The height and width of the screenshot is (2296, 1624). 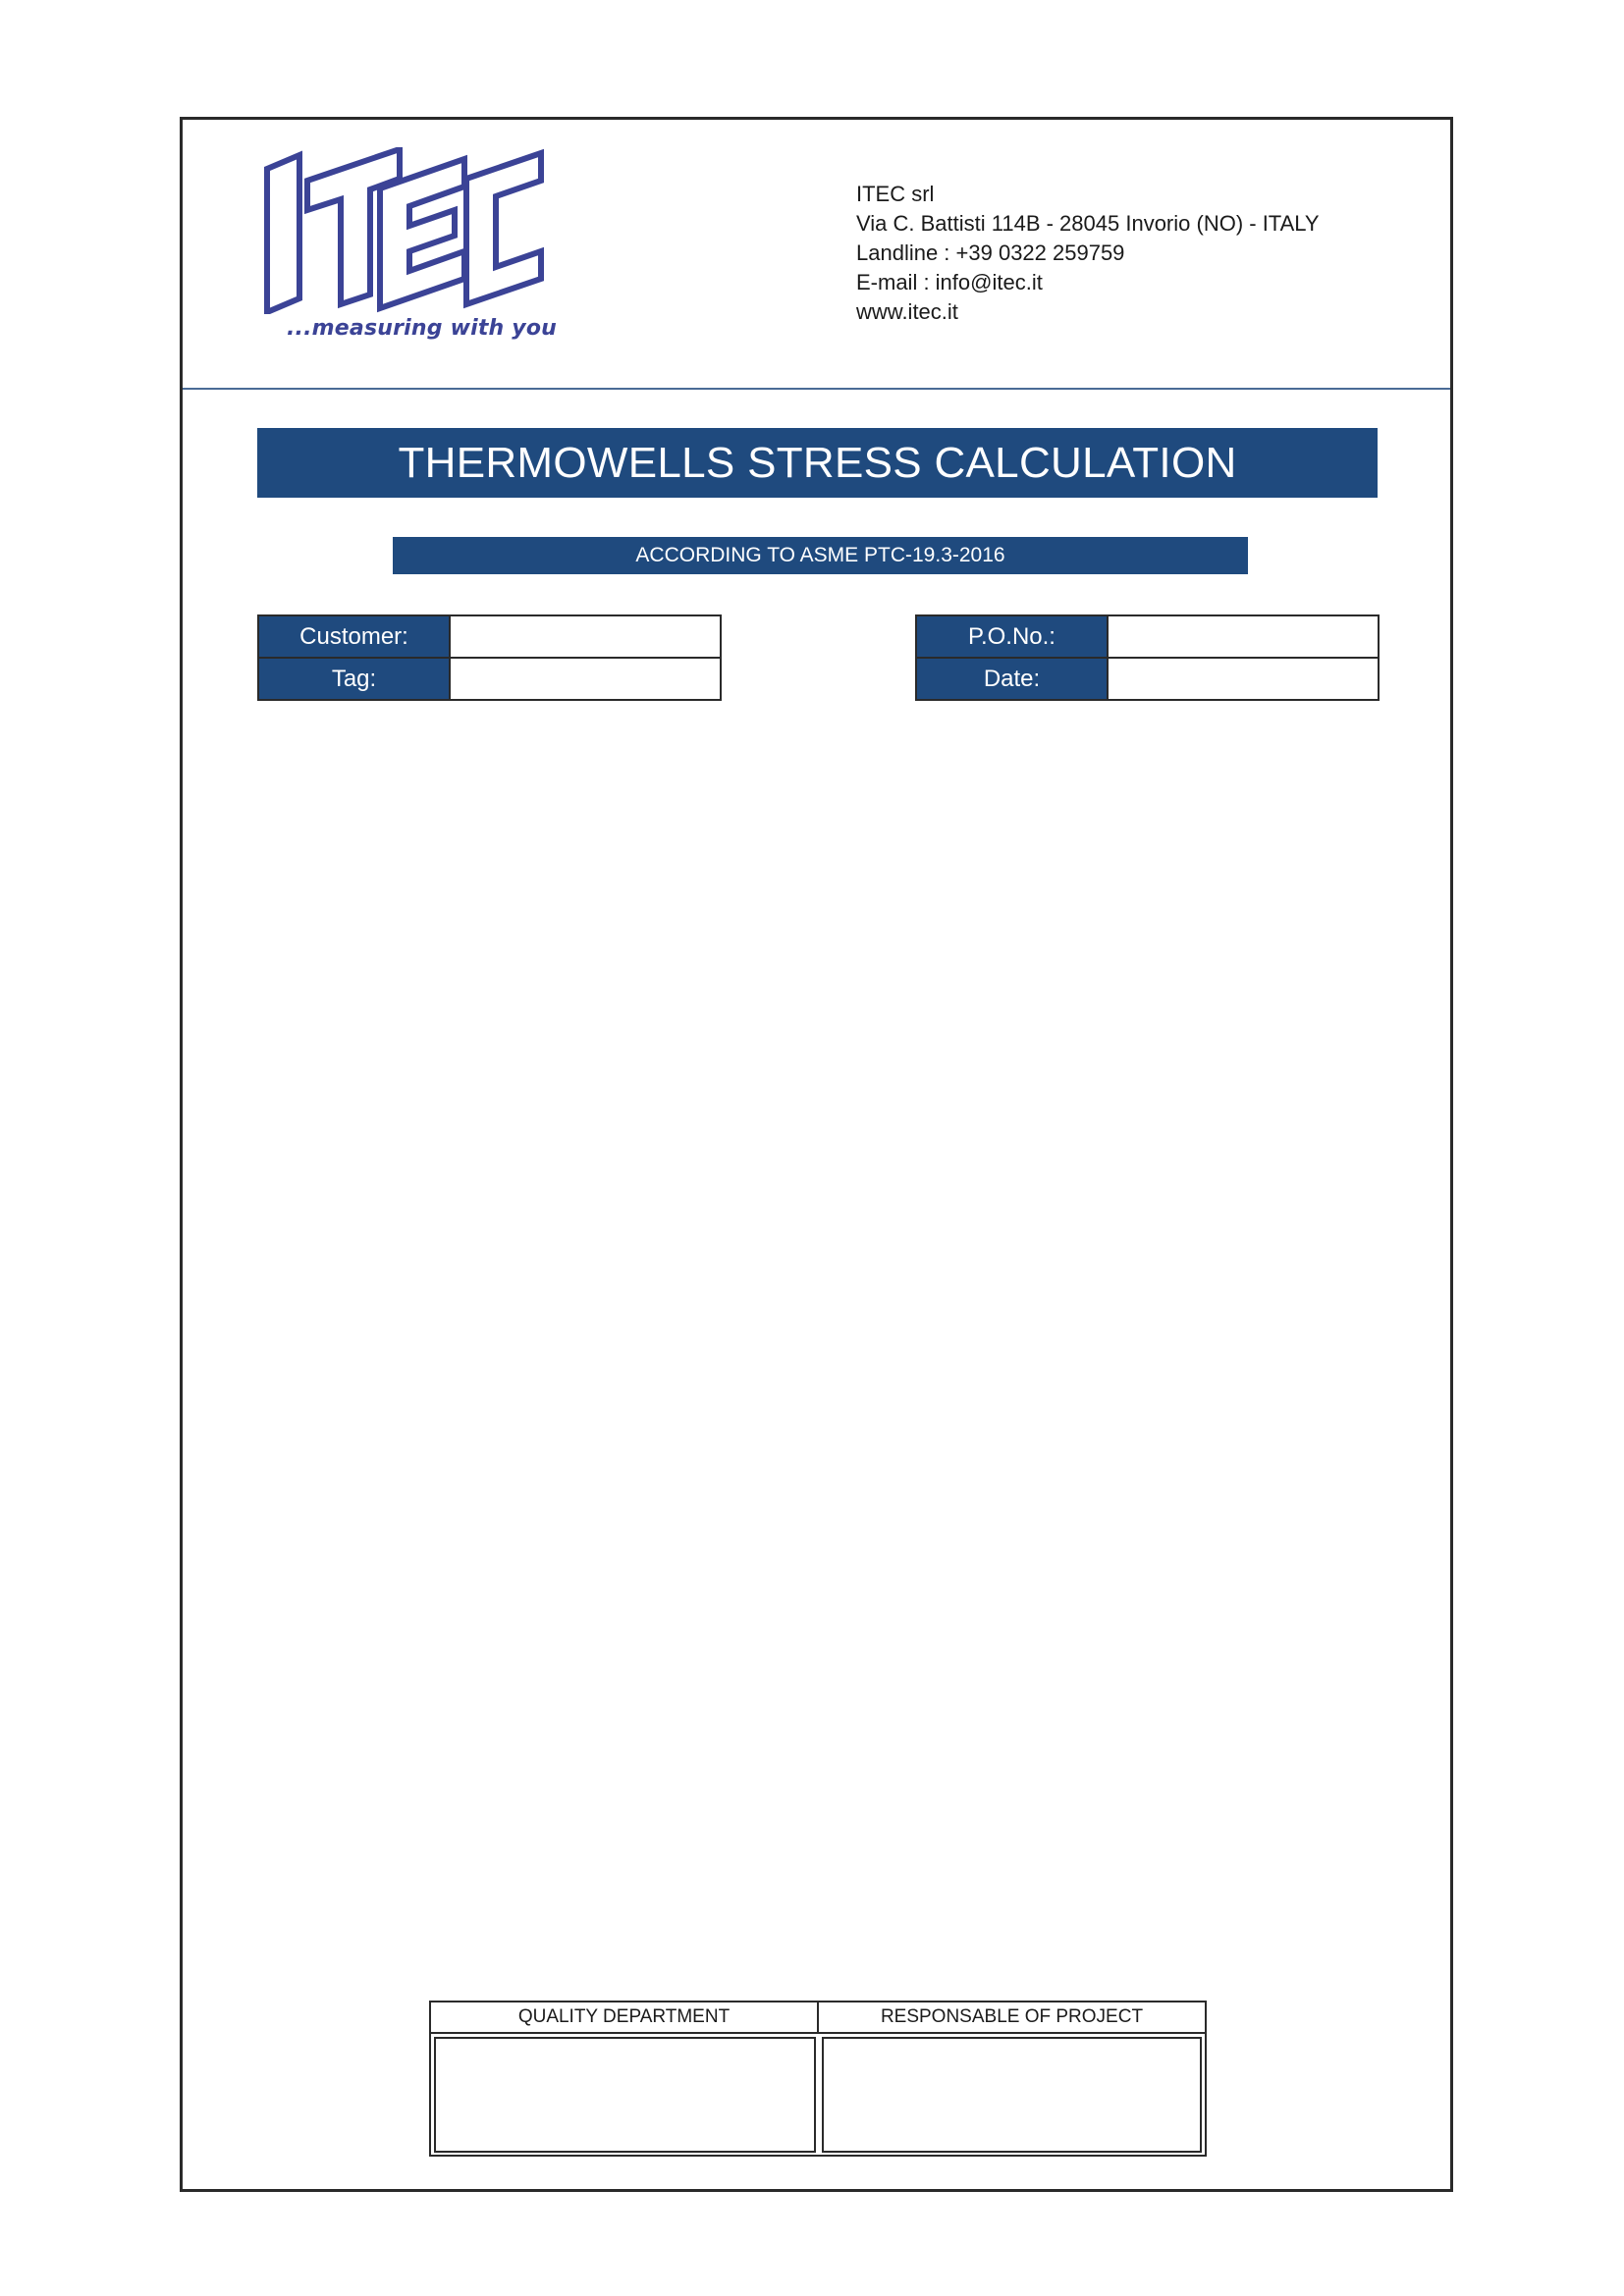 What do you see at coordinates (585, 679) in the screenshot?
I see `tag-field` at bounding box center [585, 679].